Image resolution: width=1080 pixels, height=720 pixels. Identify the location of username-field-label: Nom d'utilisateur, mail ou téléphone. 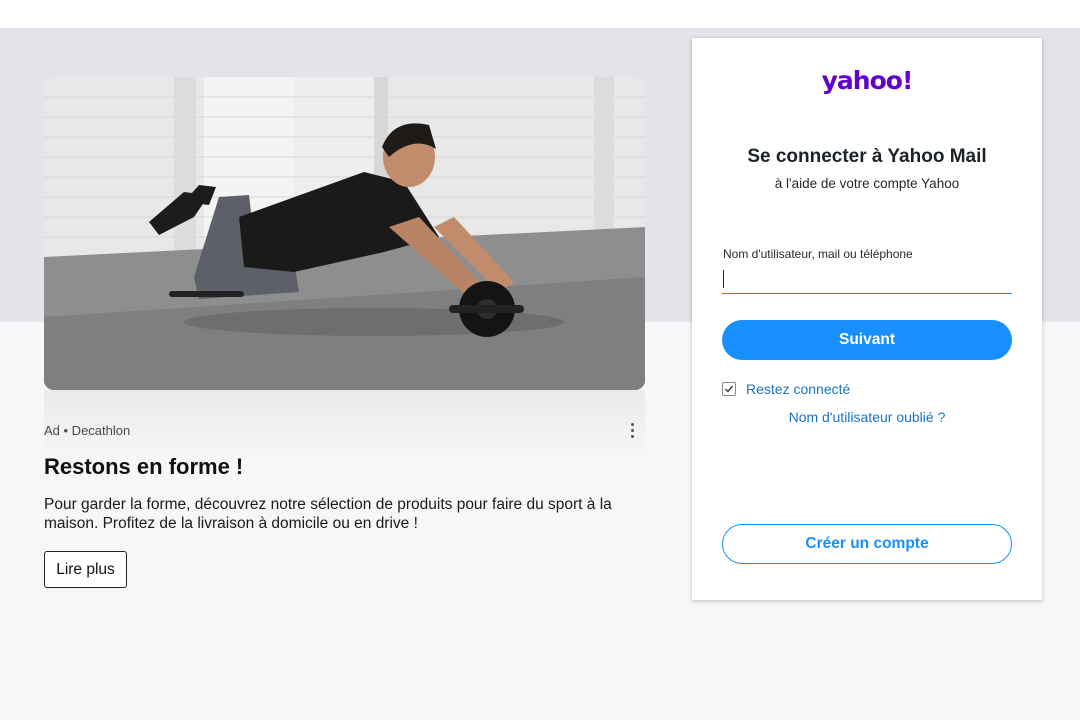
(818, 254).